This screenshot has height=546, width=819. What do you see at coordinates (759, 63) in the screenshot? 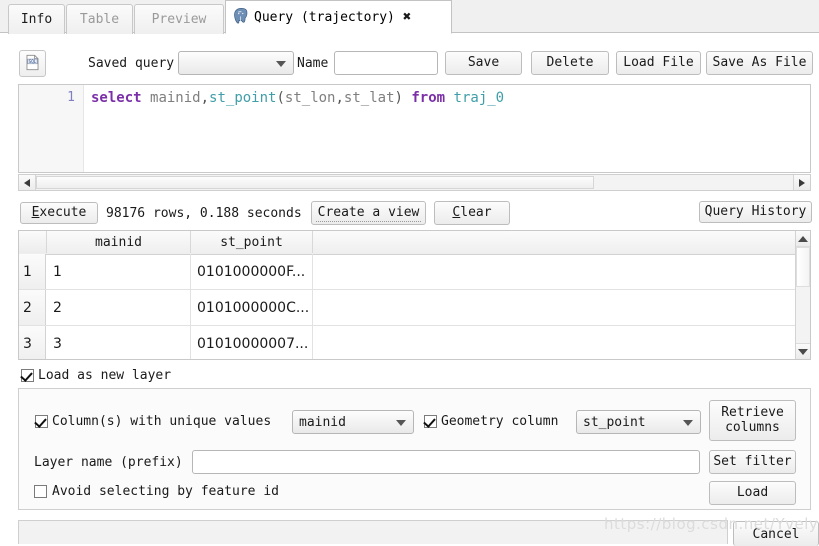
I see `save-as-file-button: Save As File` at bounding box center [759, 63].